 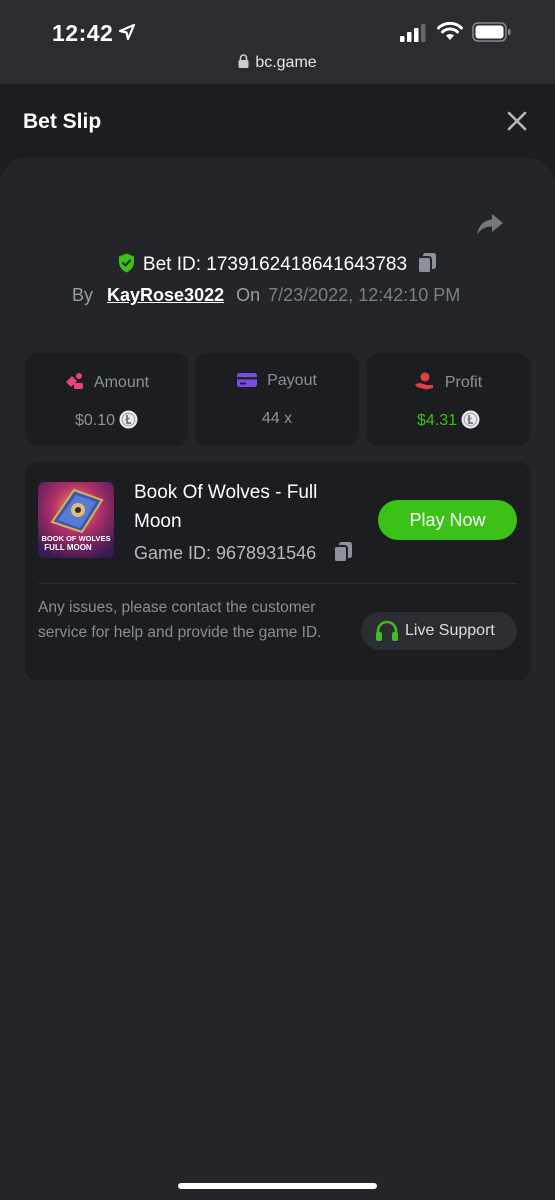 What do you see at coordinates (126, 263) in the screenshot?
I see `shield-check-icon` at bounding box center [126, 263].